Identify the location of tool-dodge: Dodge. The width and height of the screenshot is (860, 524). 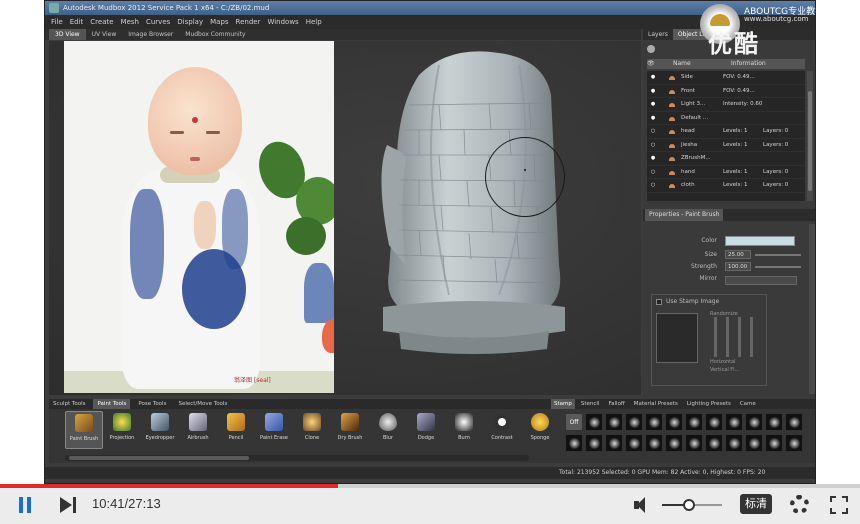
(426, 430).